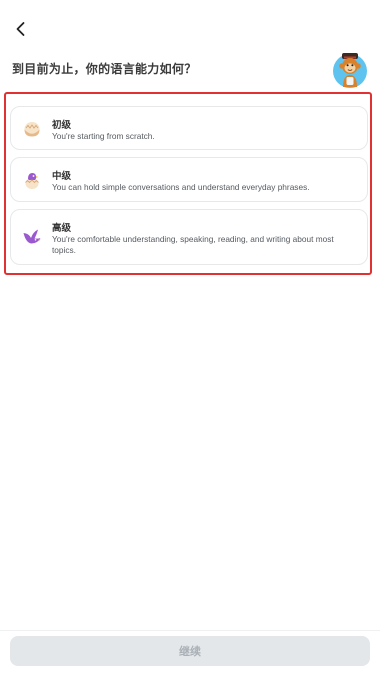  What do you see at coordinates (350, 70) in the screenshot?
I see `monkey-mascot-icon` at bounding box center [350, 70].